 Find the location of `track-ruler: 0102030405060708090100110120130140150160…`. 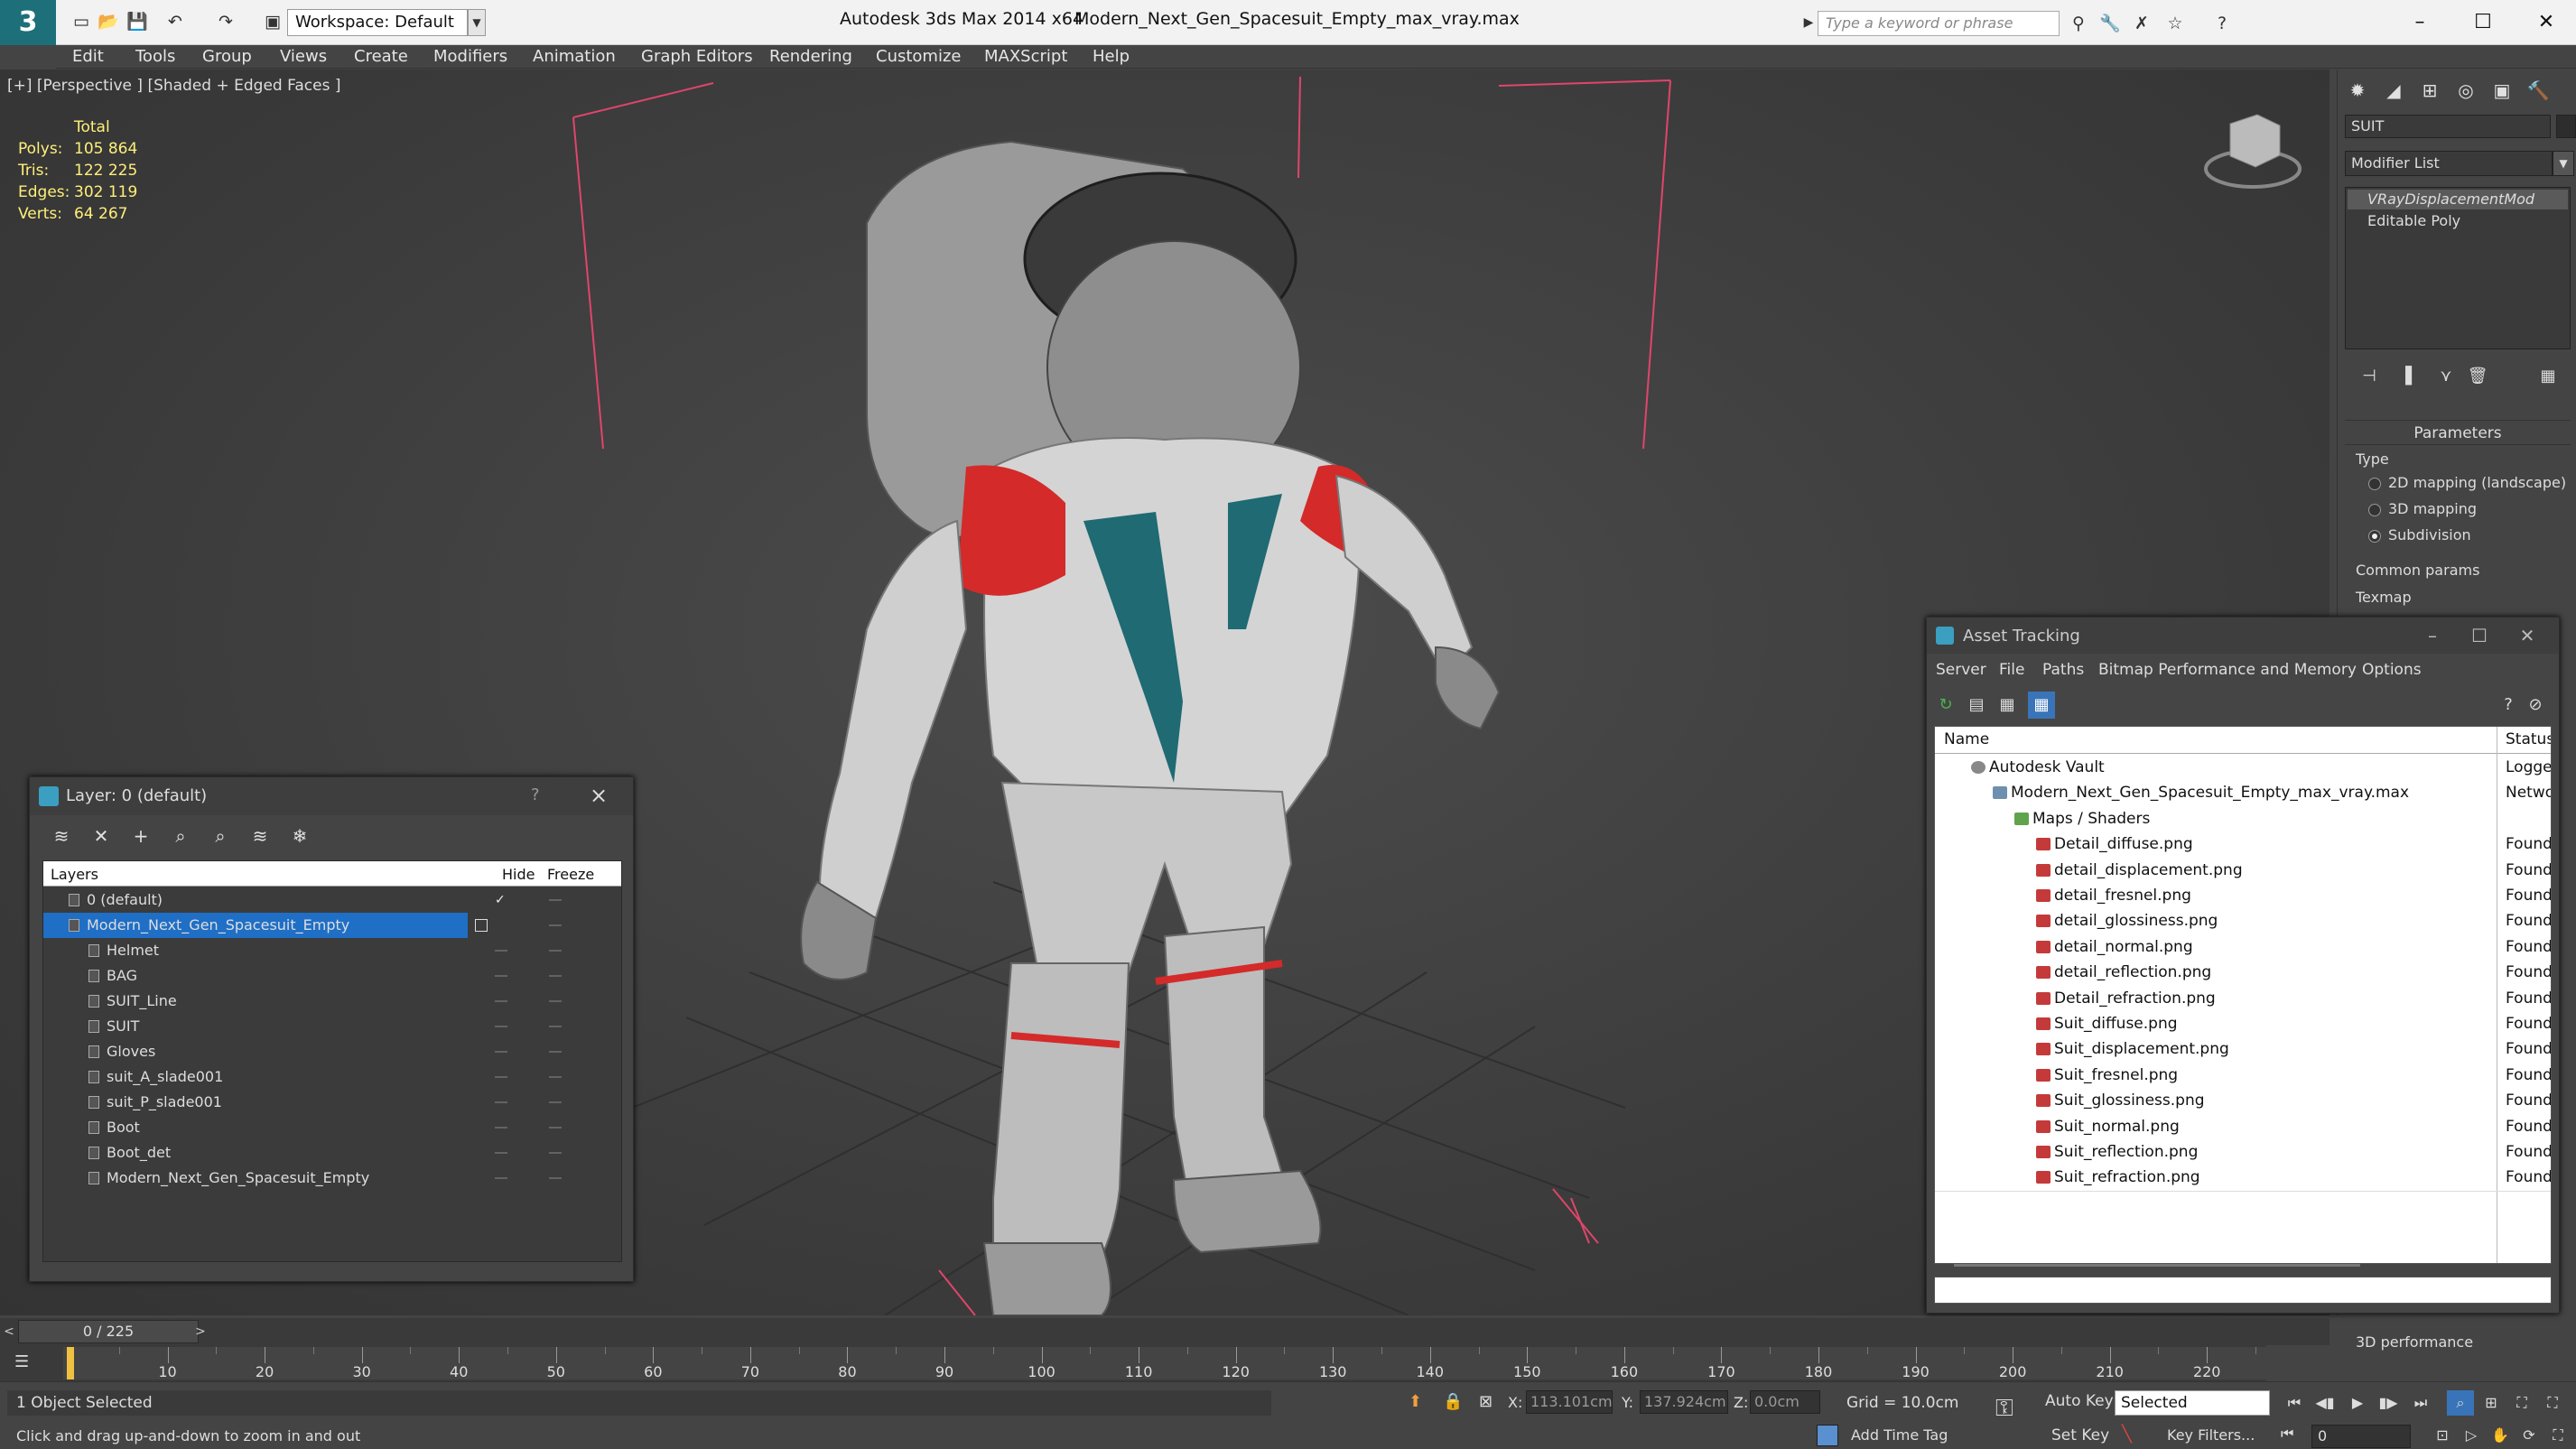

track-ruler: 0102030405060708090100110120130140150160… is located at coordinates (1164, 1363).